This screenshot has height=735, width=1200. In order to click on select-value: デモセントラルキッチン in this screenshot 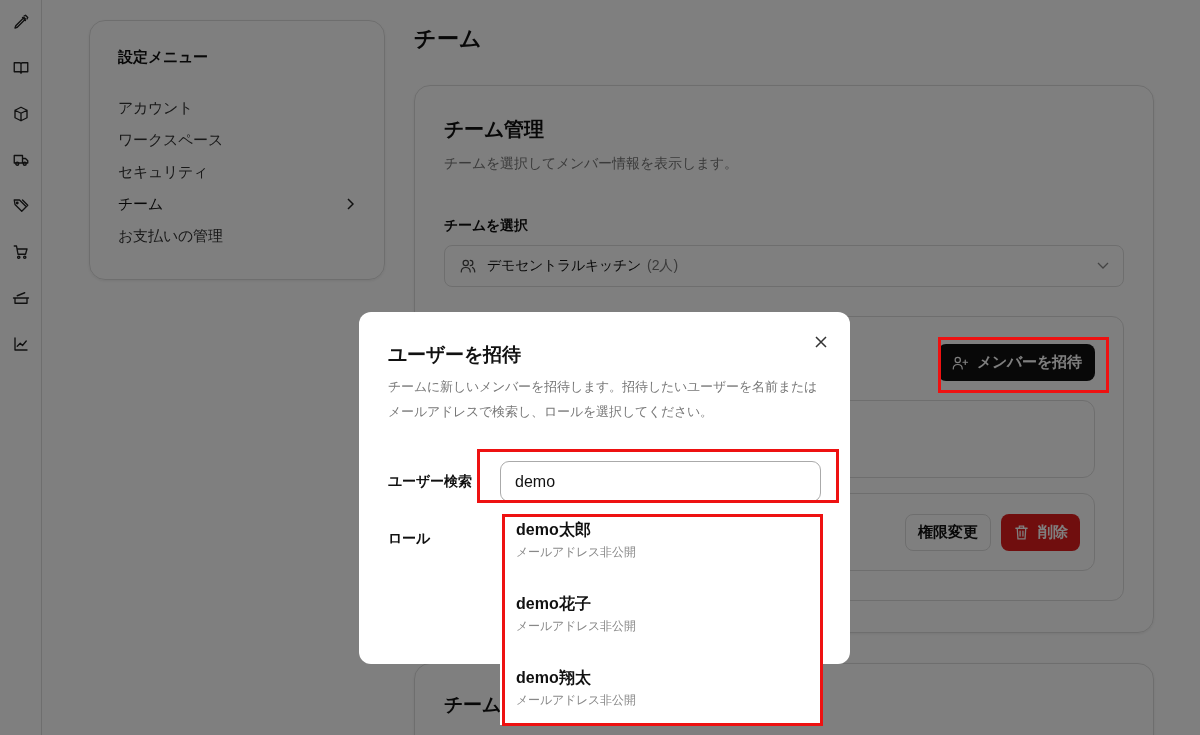, I will do `click(564, 266)`.